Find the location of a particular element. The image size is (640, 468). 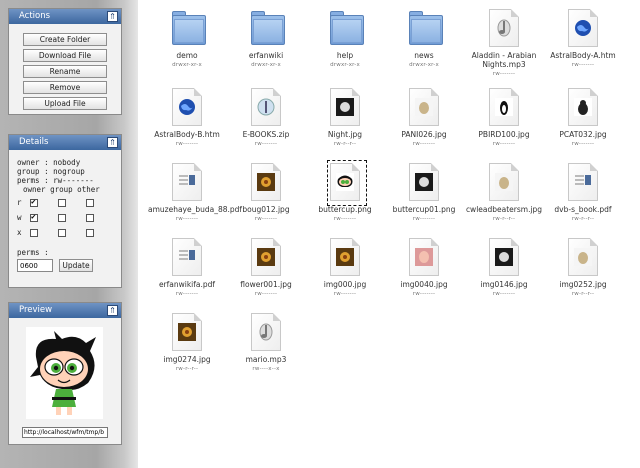

file-item: img0252.jpg rw-r--r-- is located at coordinates (583, 269).